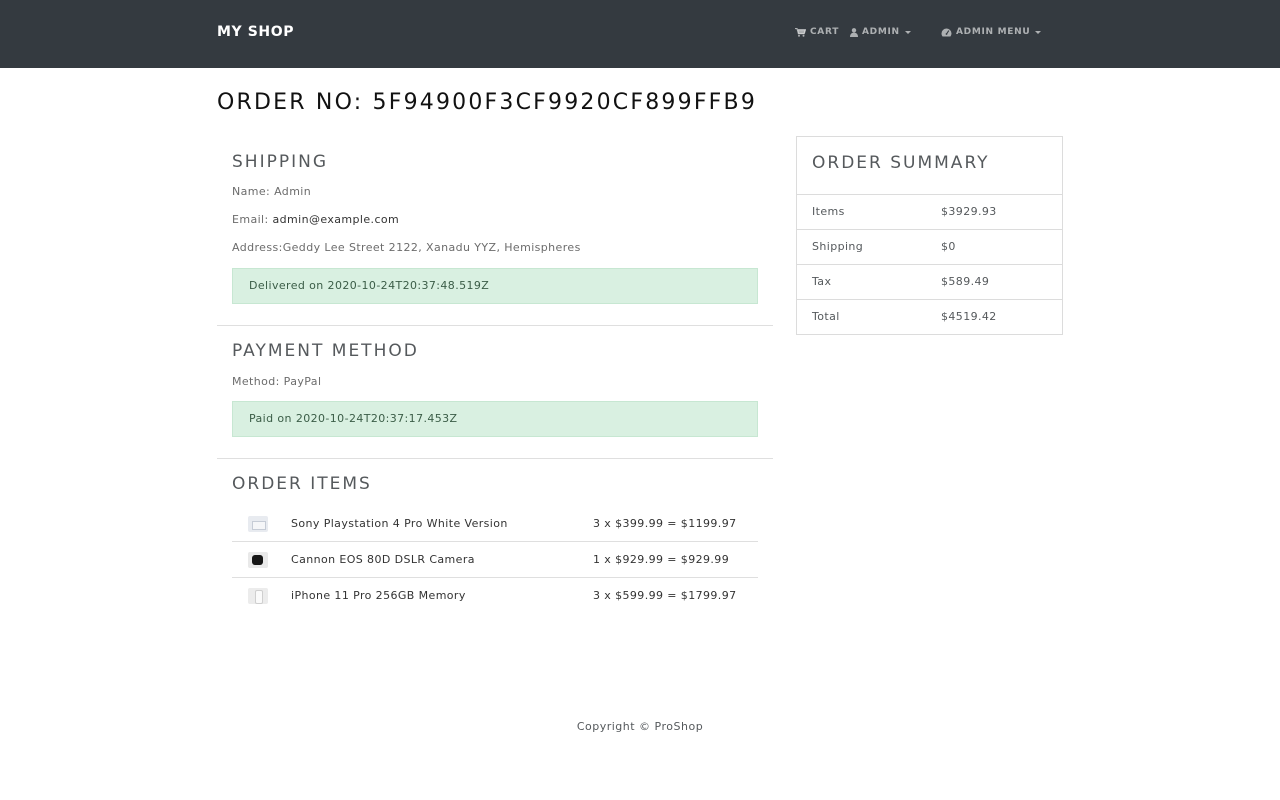 This screenshot has height=800, width=1280. Describe the element at coordinates (251, 191) in the screenshot. I see `name-label: Name:` at that location.